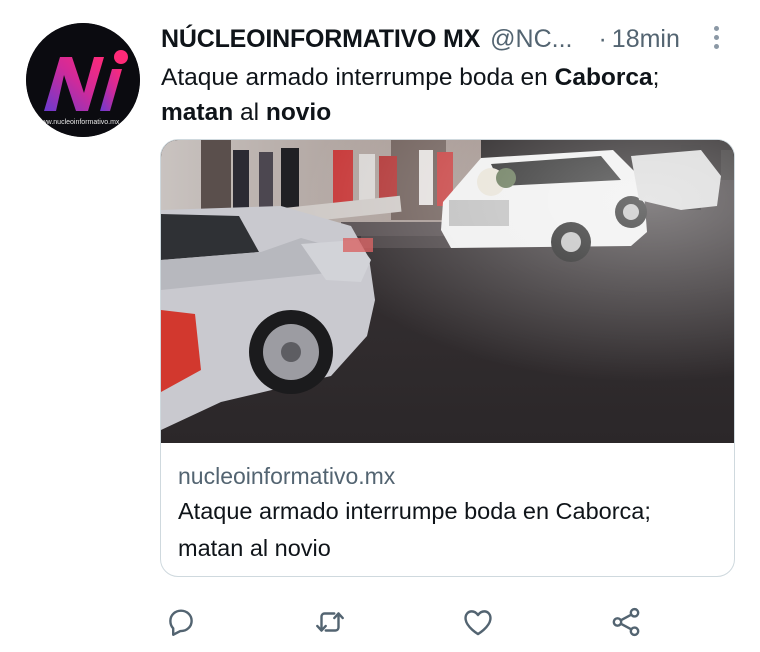 This screenshot has width=760, height=652. I want to click on retweet-button, so click(330, 622).